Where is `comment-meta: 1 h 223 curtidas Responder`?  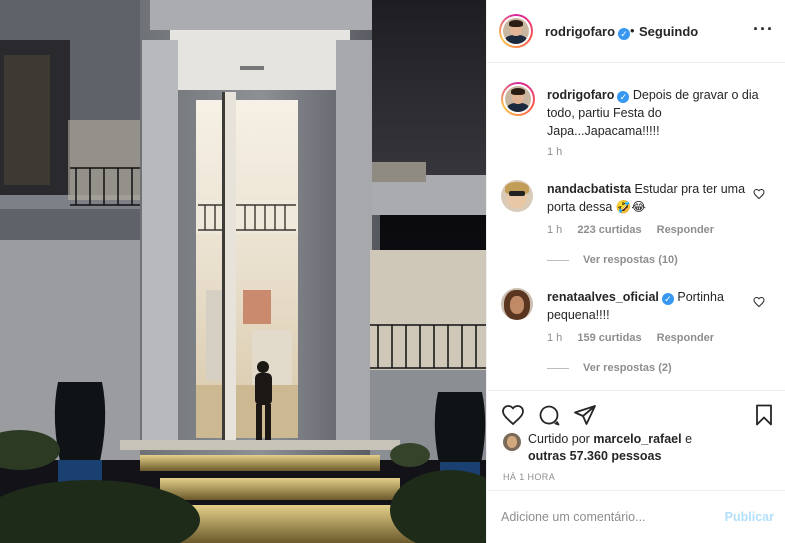
comment-meta: 1 h 223 curtidas Responder is located at coordinates (636, 230).